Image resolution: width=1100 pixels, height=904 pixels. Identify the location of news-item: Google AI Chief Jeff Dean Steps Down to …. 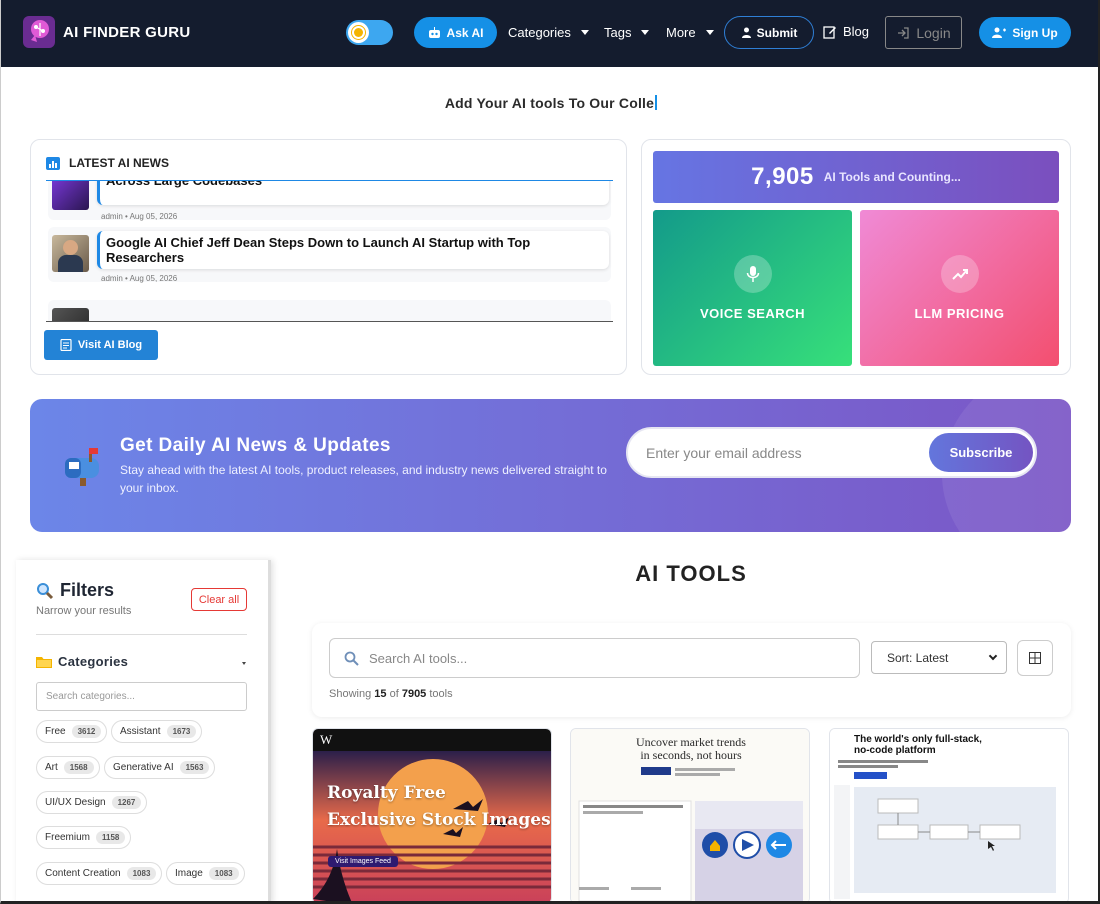
(329, 255).